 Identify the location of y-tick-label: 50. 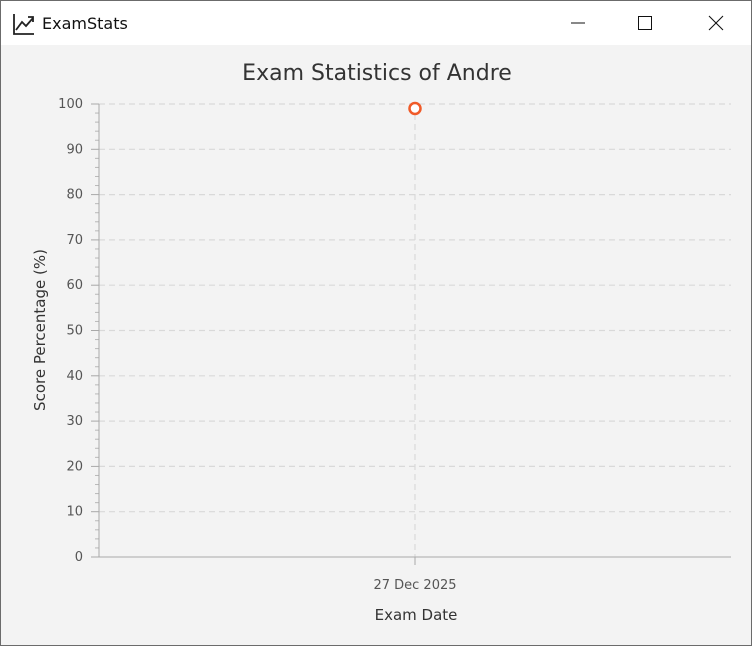
(74, 331).